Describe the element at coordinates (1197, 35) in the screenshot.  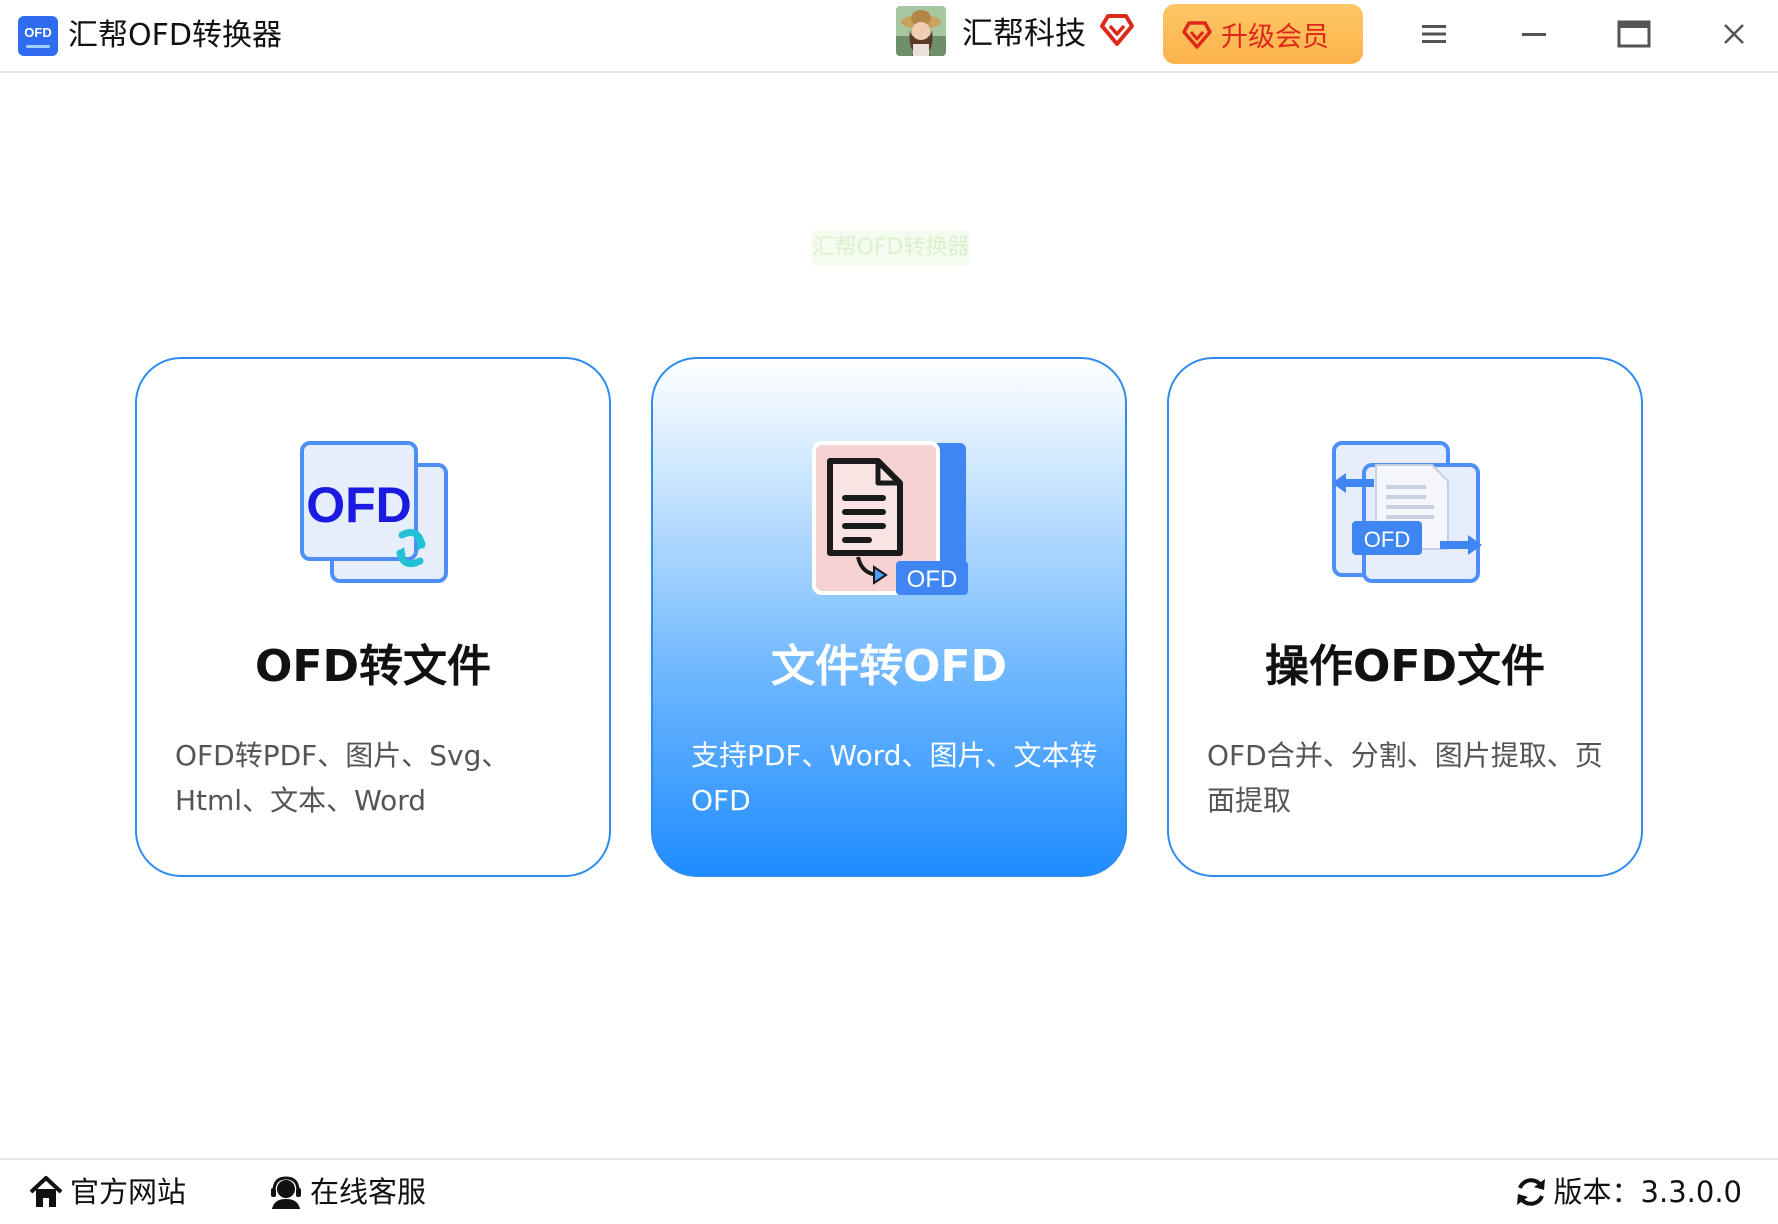
I see `diamond-icon` at that location.